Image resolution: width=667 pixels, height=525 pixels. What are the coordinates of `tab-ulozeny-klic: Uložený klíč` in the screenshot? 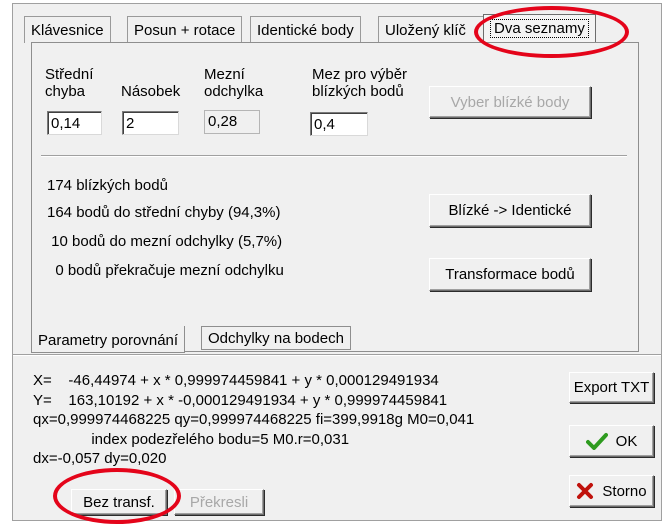 It's located at (431, 29).